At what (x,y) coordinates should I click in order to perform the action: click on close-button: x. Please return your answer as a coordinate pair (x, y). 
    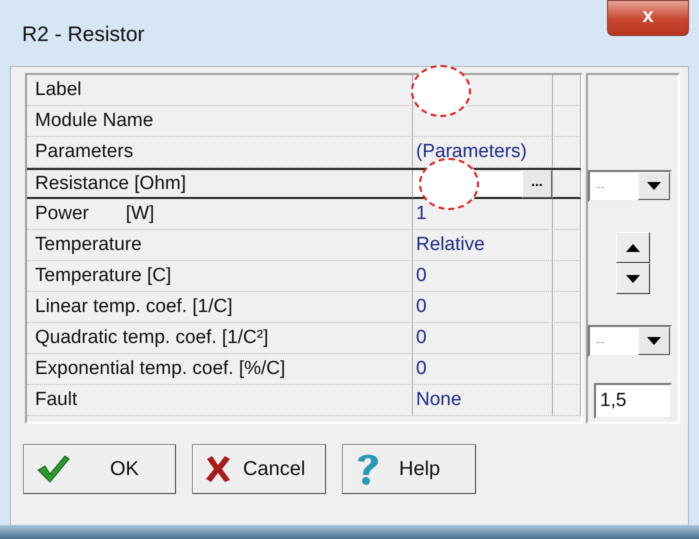
    Looking at the image, I should click on (648, 18).